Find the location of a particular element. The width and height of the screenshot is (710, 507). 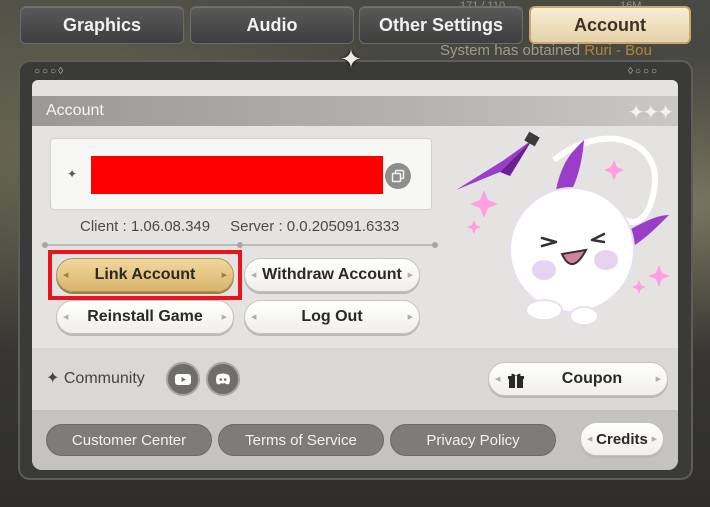

diamond-ornament-icon: ✦ is located at coordinates (351, 58).